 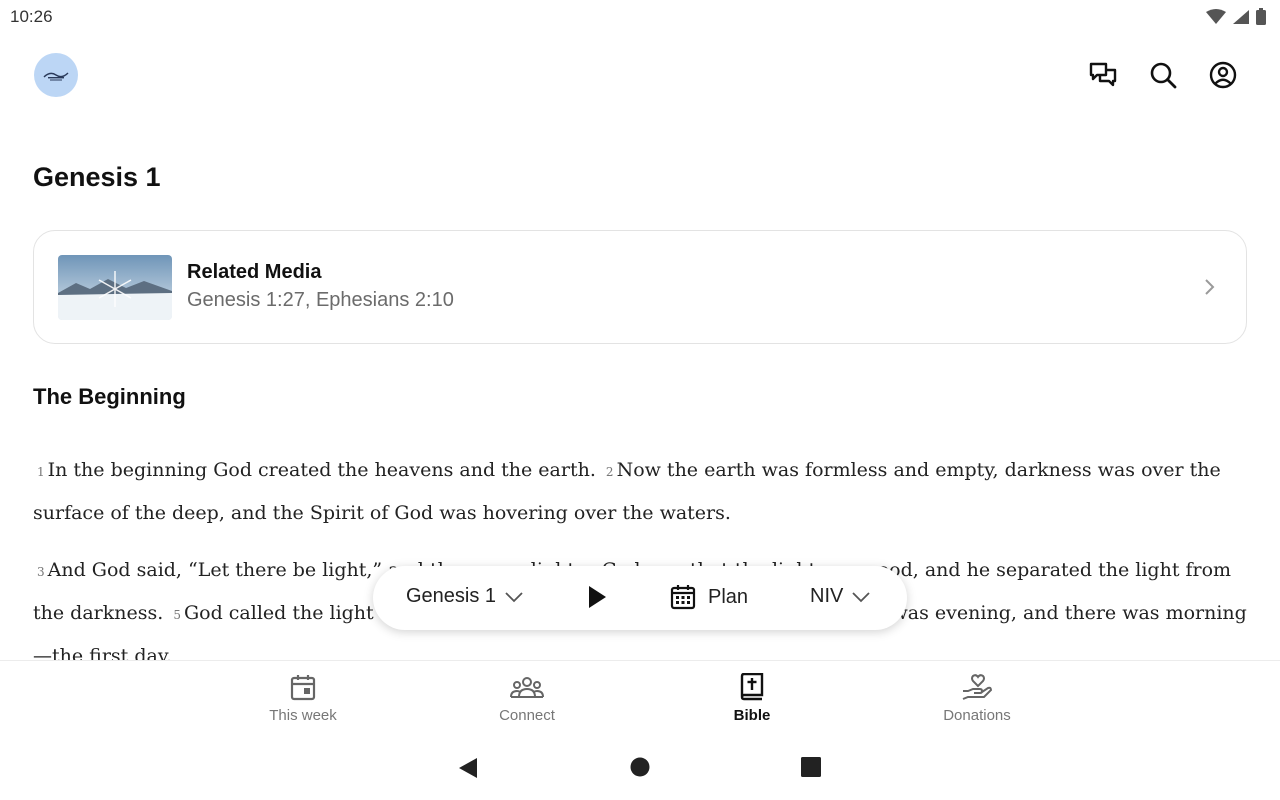 I want to click on version-selector: NIV, so click(x=840, y=596).